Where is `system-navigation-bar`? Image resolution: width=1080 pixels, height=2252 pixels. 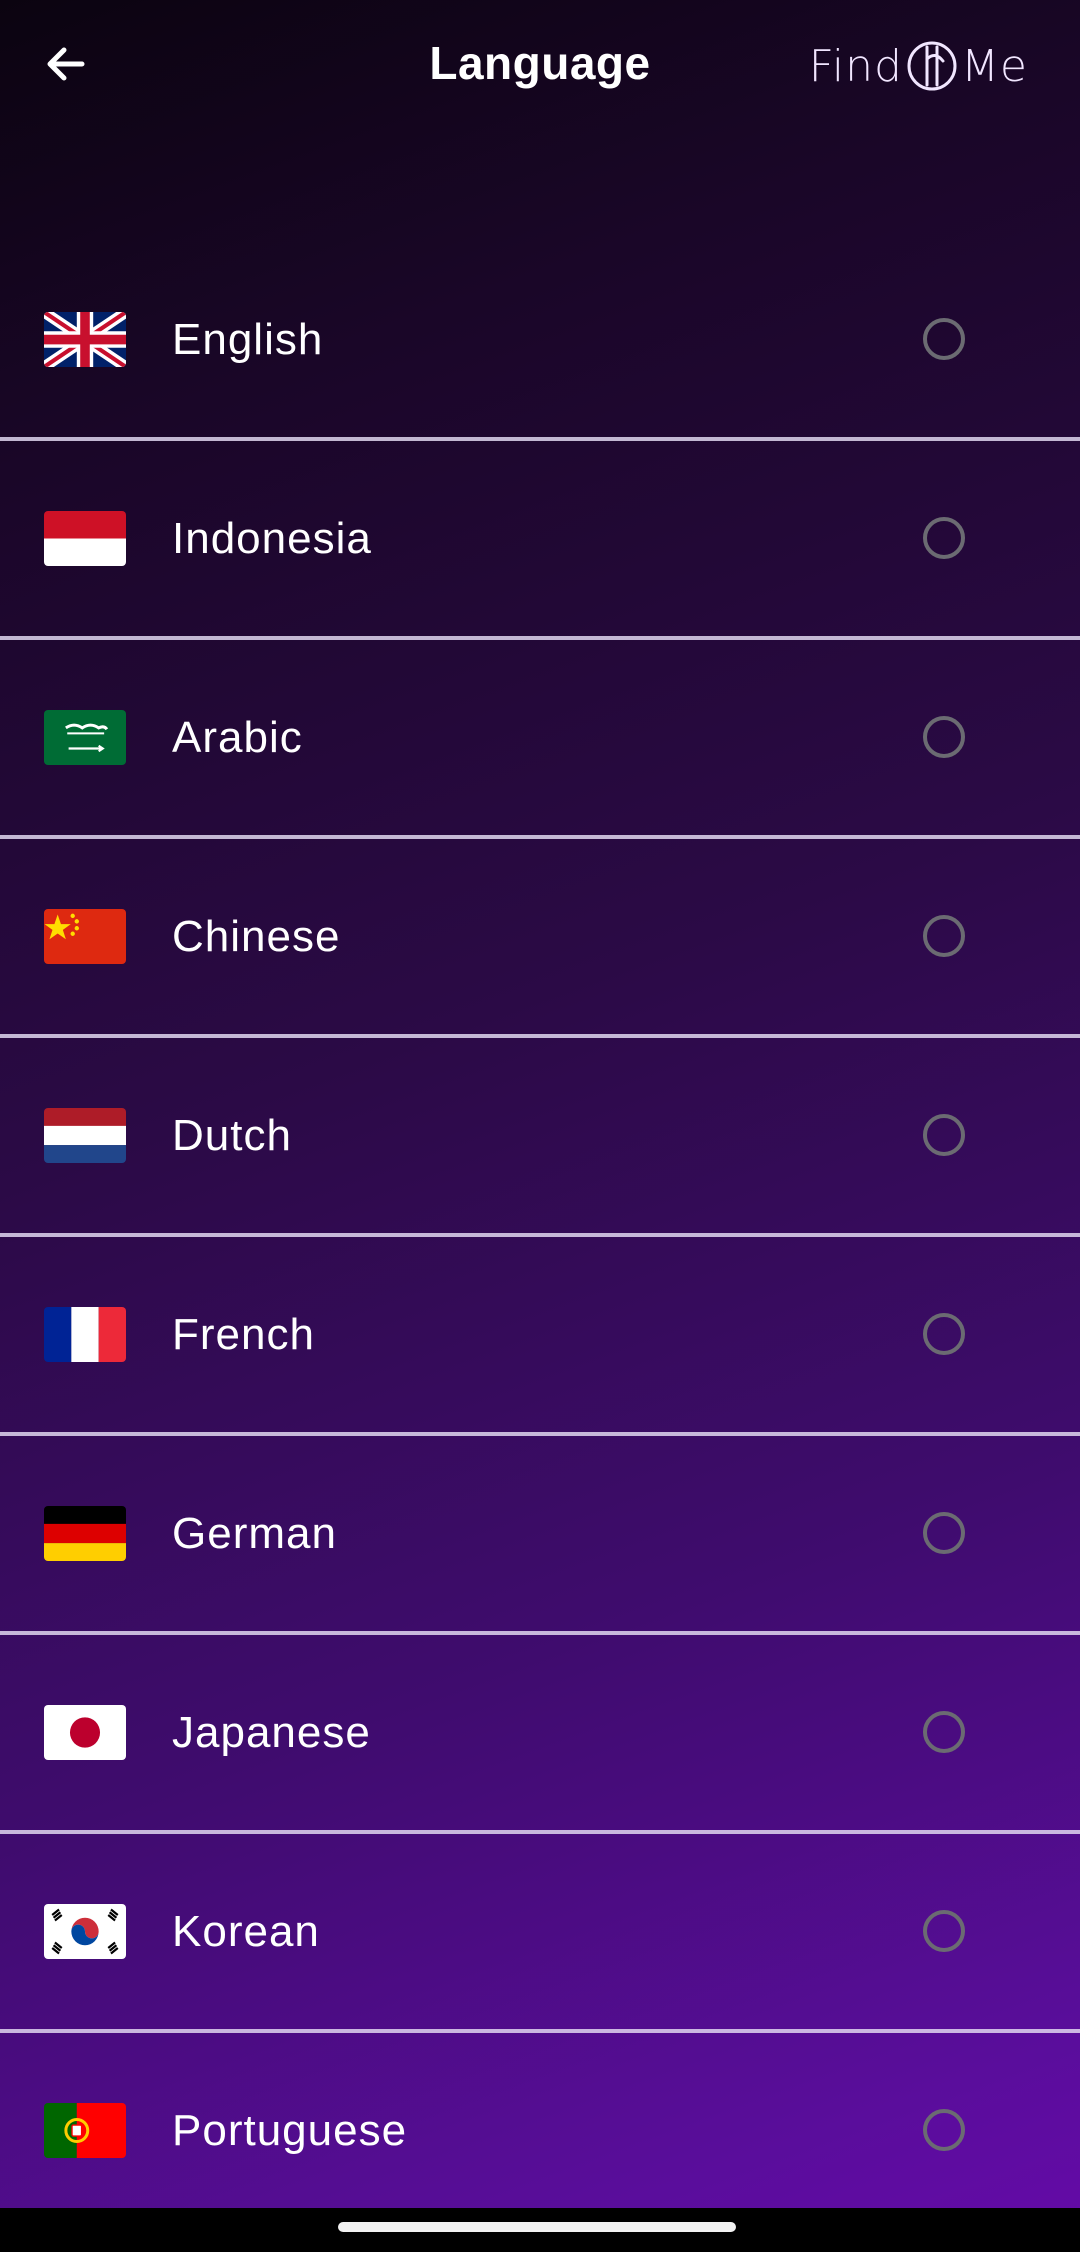 system-navigation-bar is located at coordinates (540, 2230).